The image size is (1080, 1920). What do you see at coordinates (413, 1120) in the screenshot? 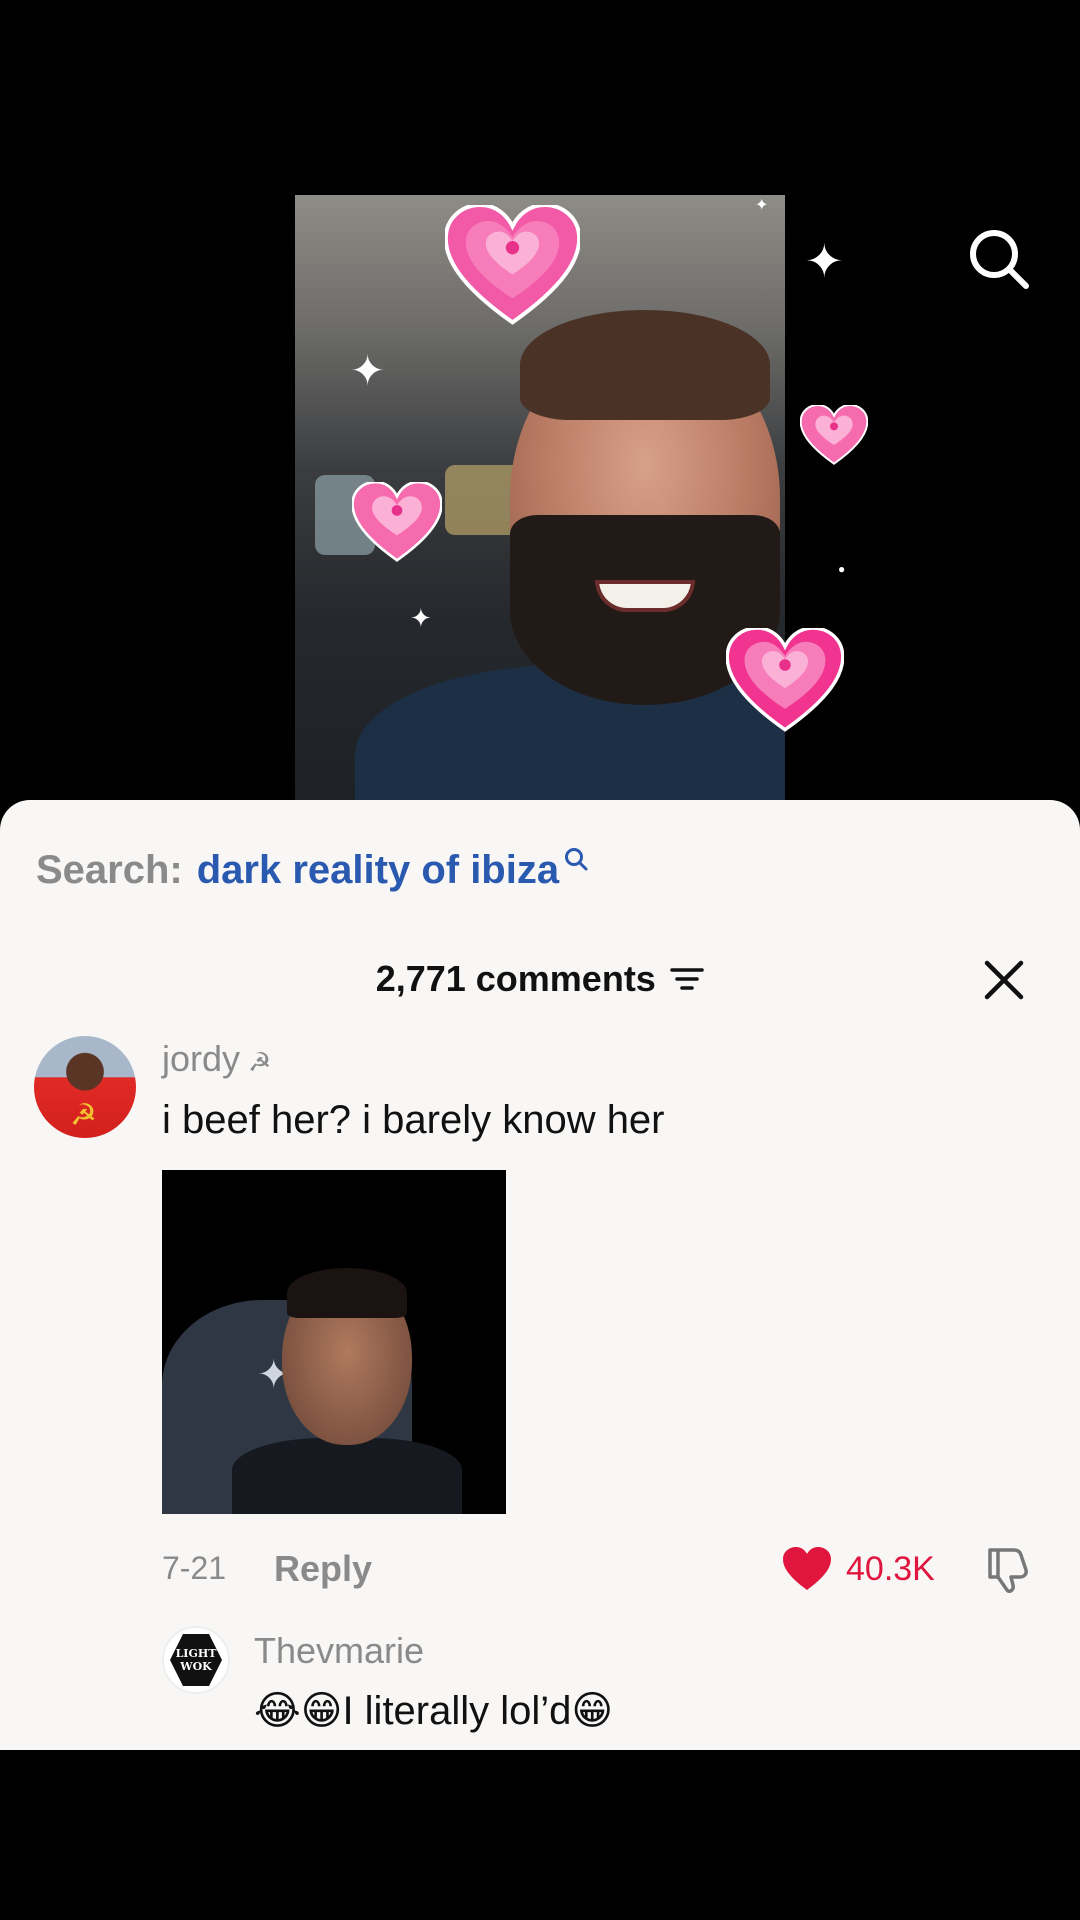
I see `comment-text: i beef her? i barely know her` at bounding box center [413, 1120].